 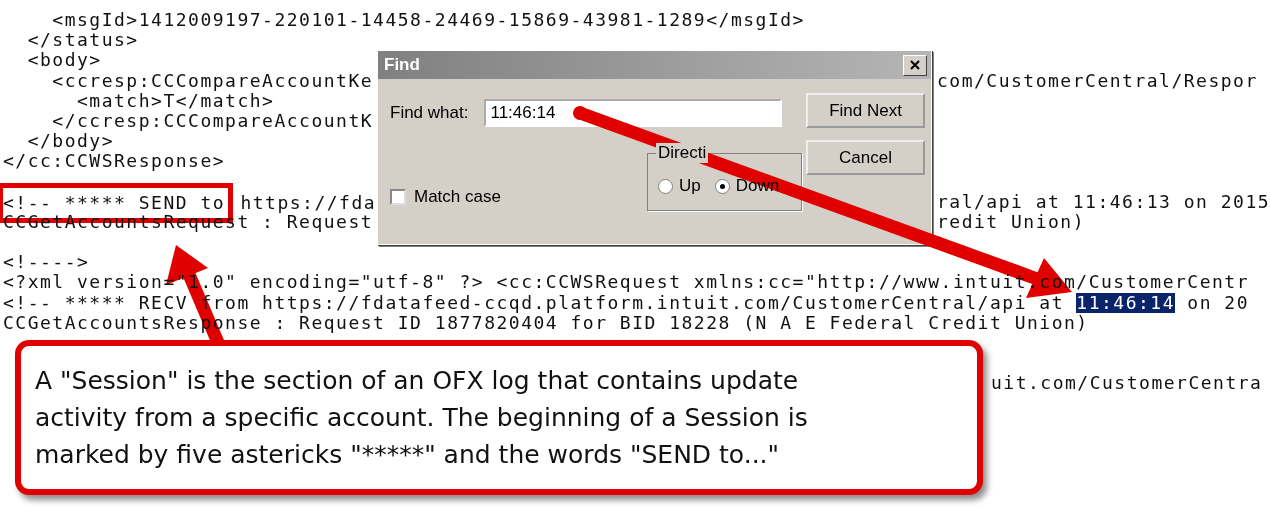 I want to click on close-icon, so click(x=915, y=65).